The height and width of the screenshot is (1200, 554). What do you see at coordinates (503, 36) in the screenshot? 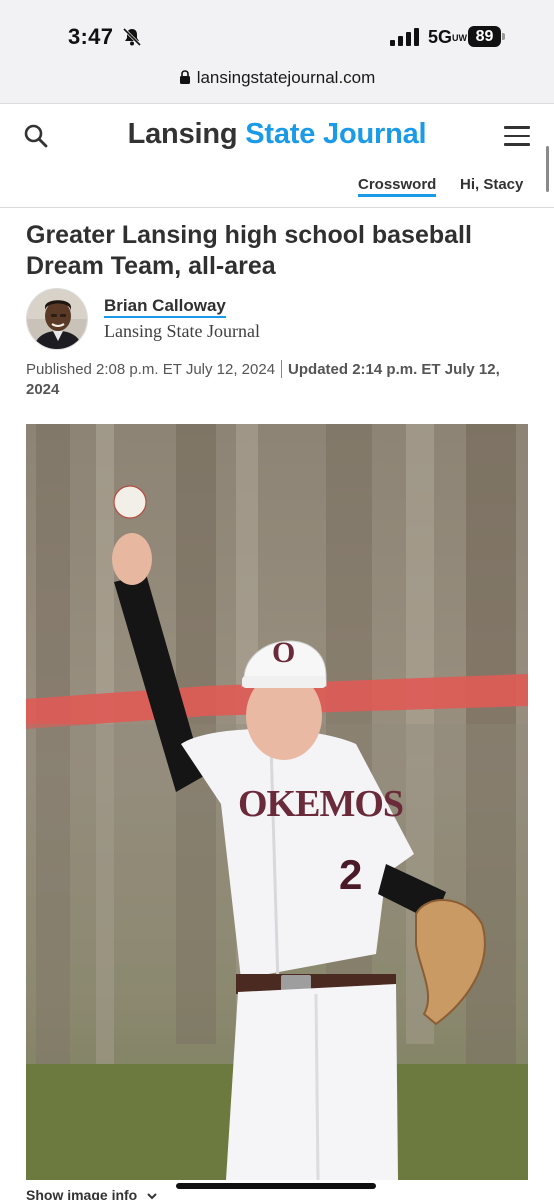
I see `battery-tip` at bounding box center [503, 36].